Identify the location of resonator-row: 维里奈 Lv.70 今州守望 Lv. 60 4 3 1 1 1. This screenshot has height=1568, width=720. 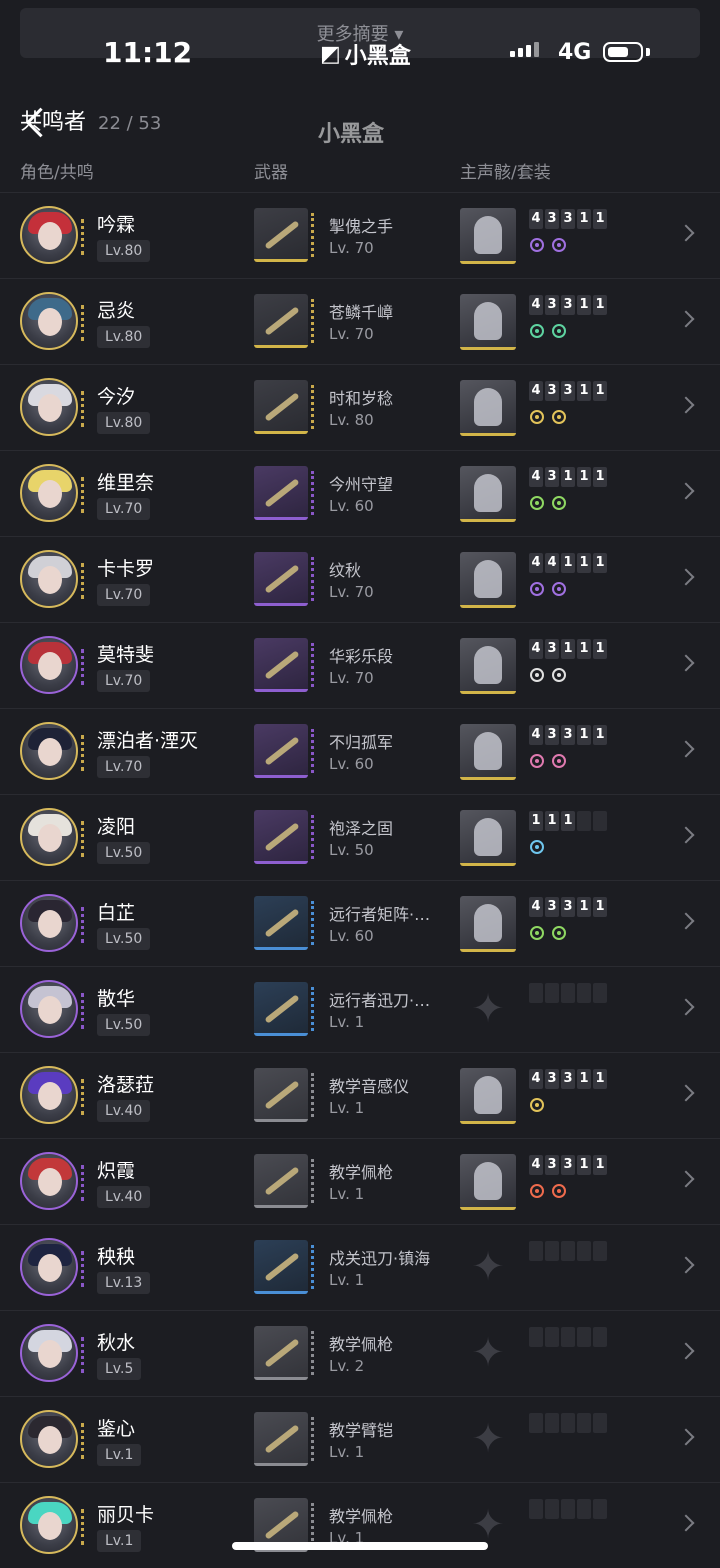
(360, 493).